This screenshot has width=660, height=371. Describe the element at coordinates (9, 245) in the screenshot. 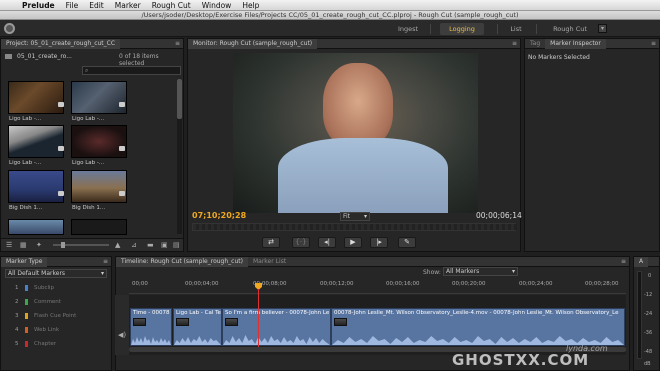

I see `list-view-icon: ☰` at that location.